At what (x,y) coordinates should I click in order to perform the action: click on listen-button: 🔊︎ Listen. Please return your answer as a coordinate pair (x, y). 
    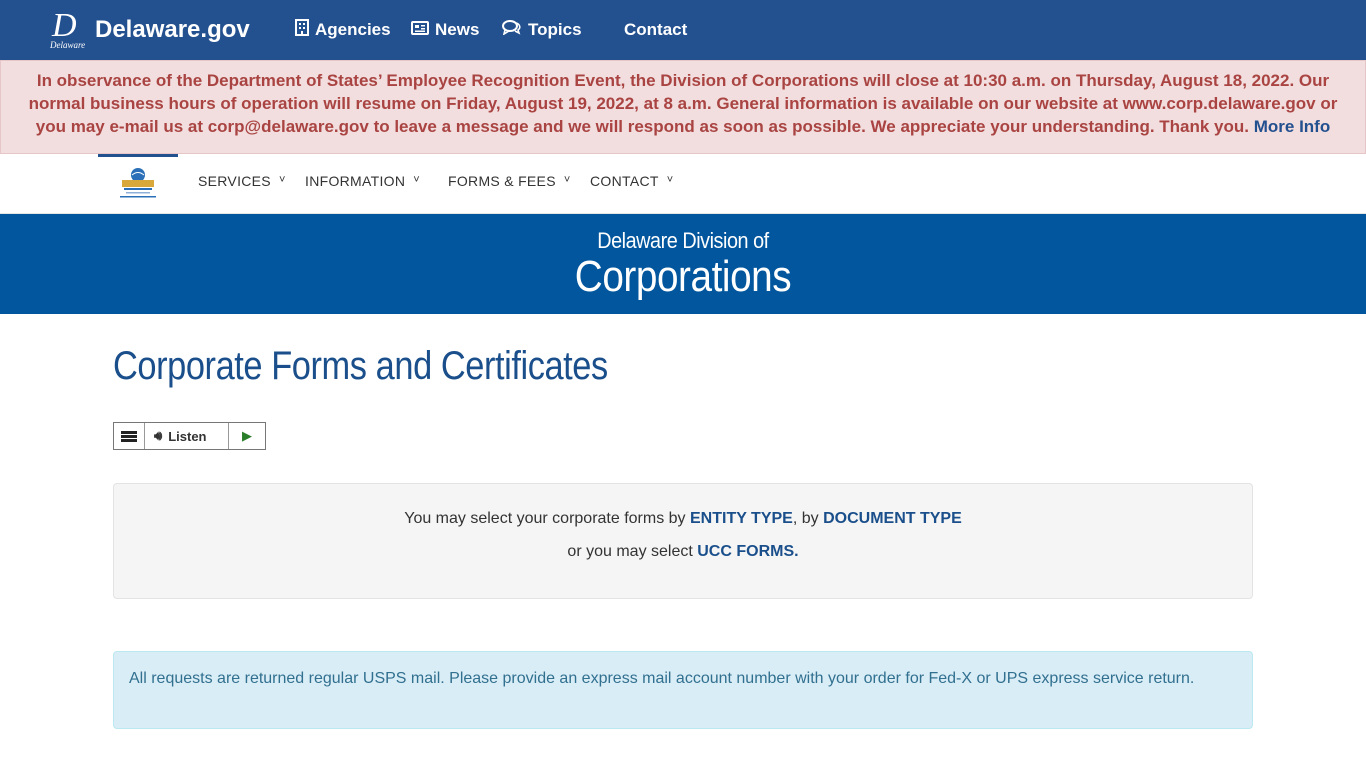
    Looking at the image, I should click on (187, 436).